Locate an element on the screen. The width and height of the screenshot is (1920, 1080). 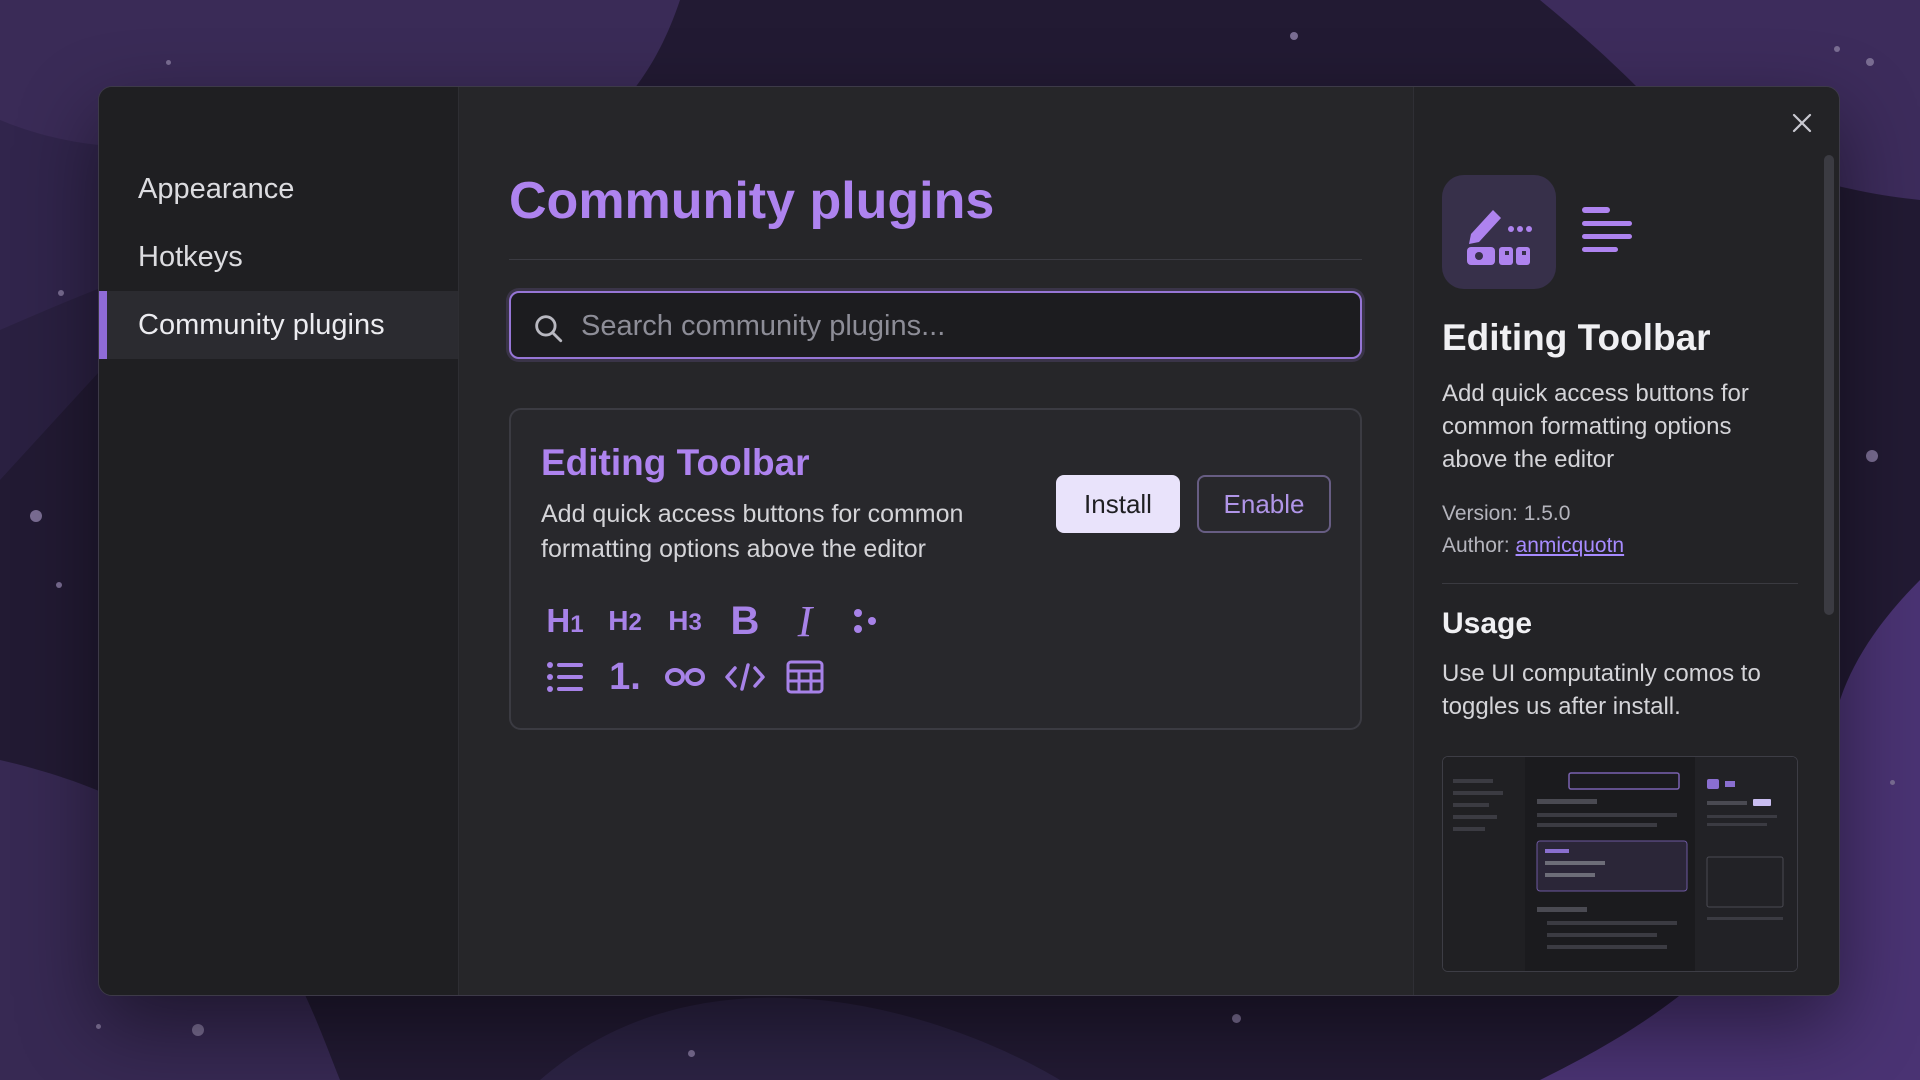
scrollbar is located at coordinates (1829, 385).